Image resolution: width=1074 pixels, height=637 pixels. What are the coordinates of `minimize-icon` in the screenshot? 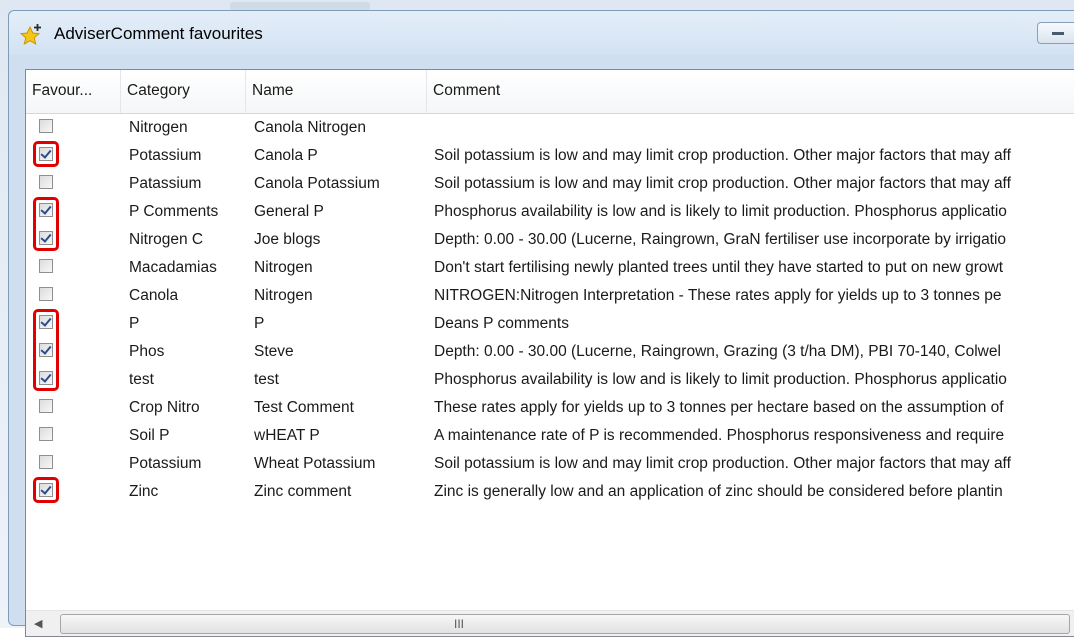 It's located at (1058, 33).